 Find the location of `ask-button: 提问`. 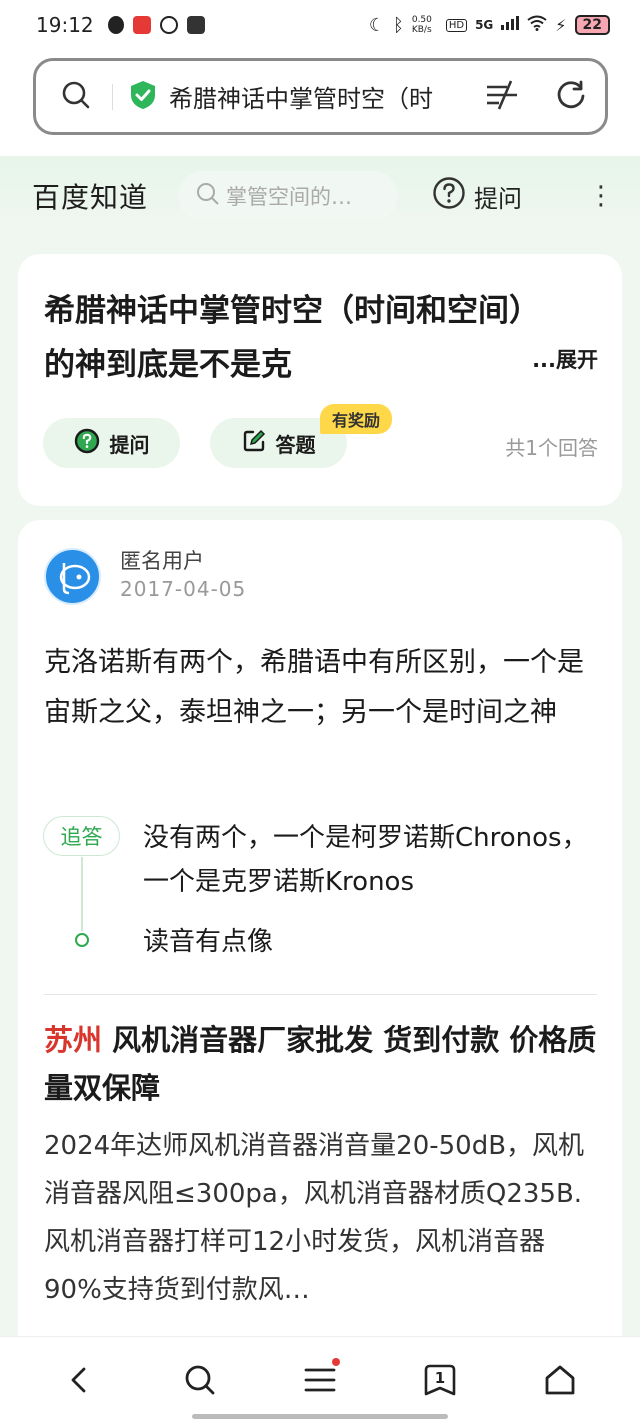

ask-button: 提问 is located at coordinates (111, 443).